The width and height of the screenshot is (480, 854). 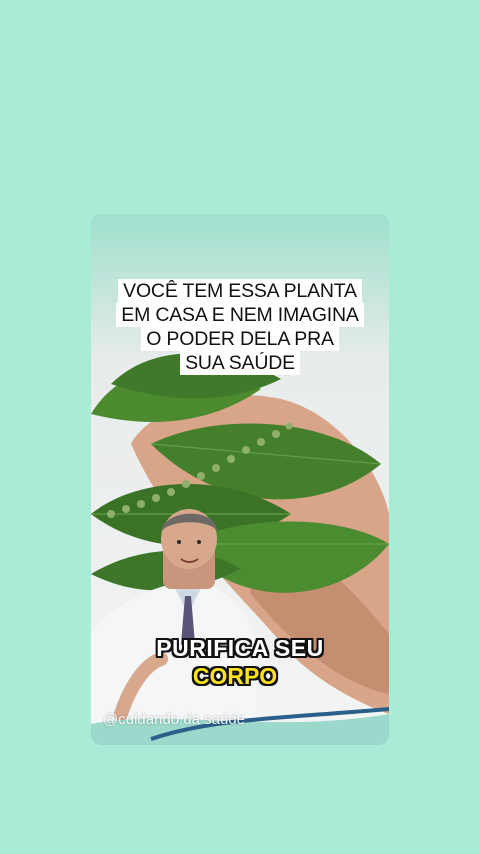 I want to click on caption-line-2: CORPO, so click(x=235, y=676).